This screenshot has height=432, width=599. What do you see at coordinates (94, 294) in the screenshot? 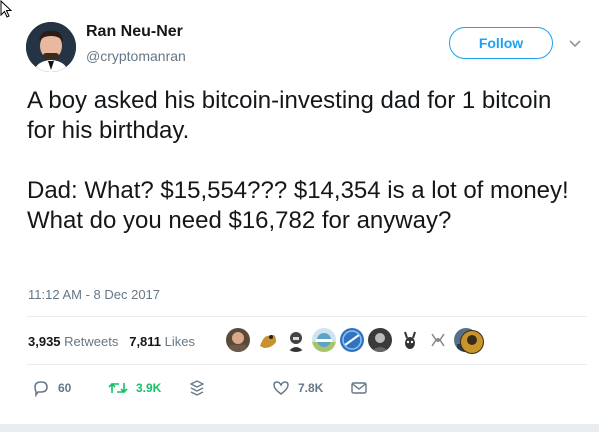
I see `tweet-timestamp: 11:12 AM - 8 Dec 2017` at bounding box center [94, 294].